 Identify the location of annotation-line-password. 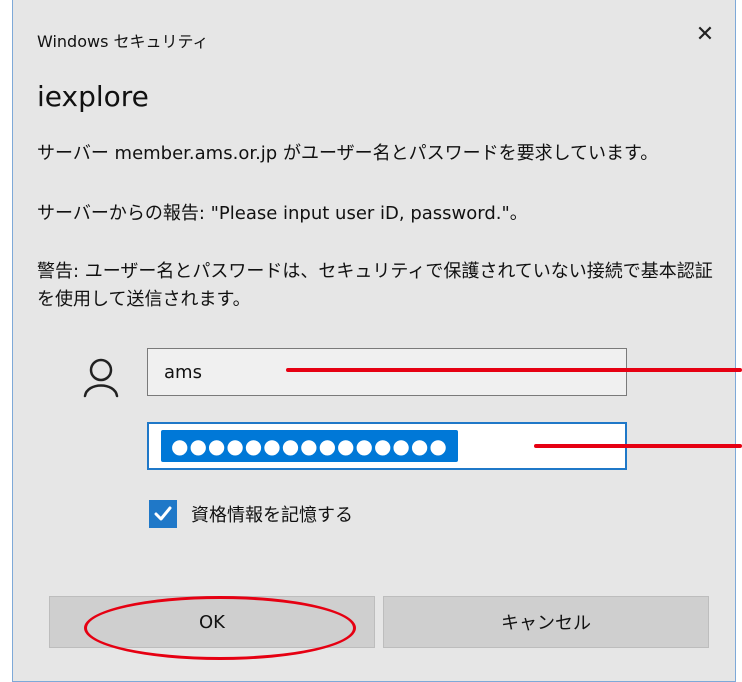
(638, 446).